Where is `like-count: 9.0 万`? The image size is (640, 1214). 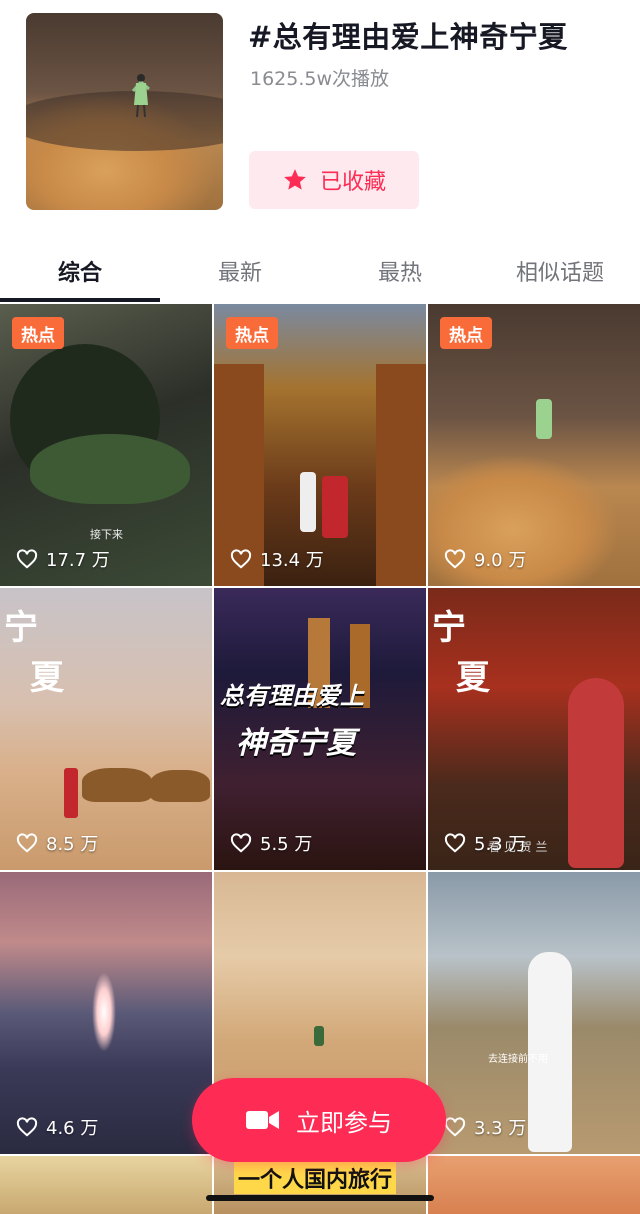 like-count: 9.0 万 is located at coordinates (485, 559).